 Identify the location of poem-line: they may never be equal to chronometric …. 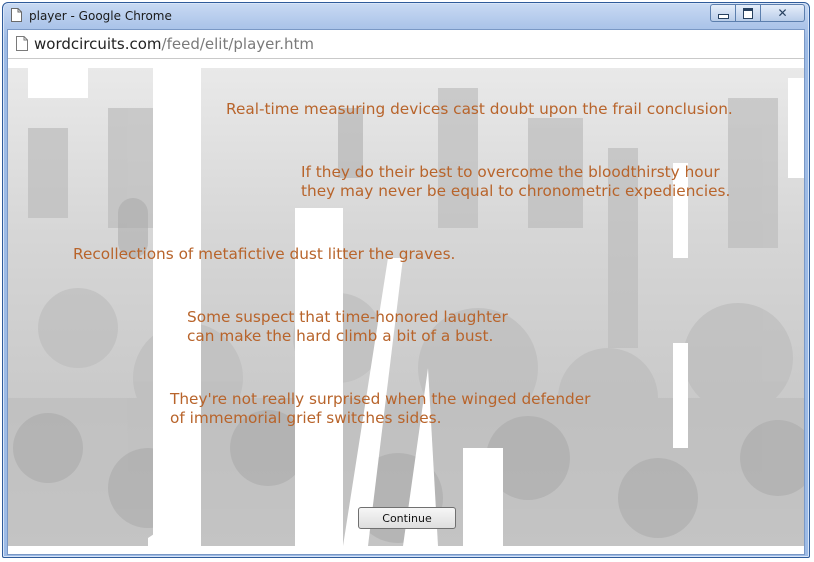
(516, 191).